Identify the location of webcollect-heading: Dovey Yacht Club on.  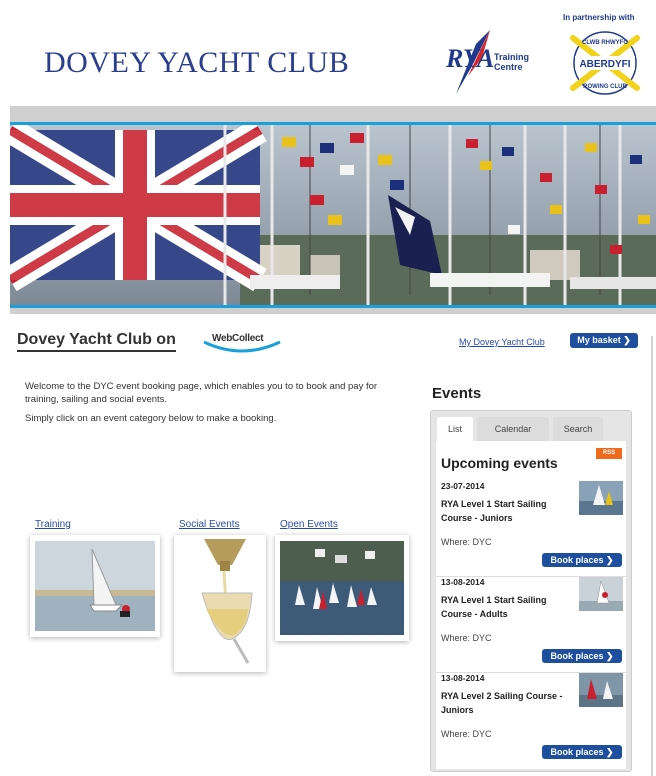
(96, 341).